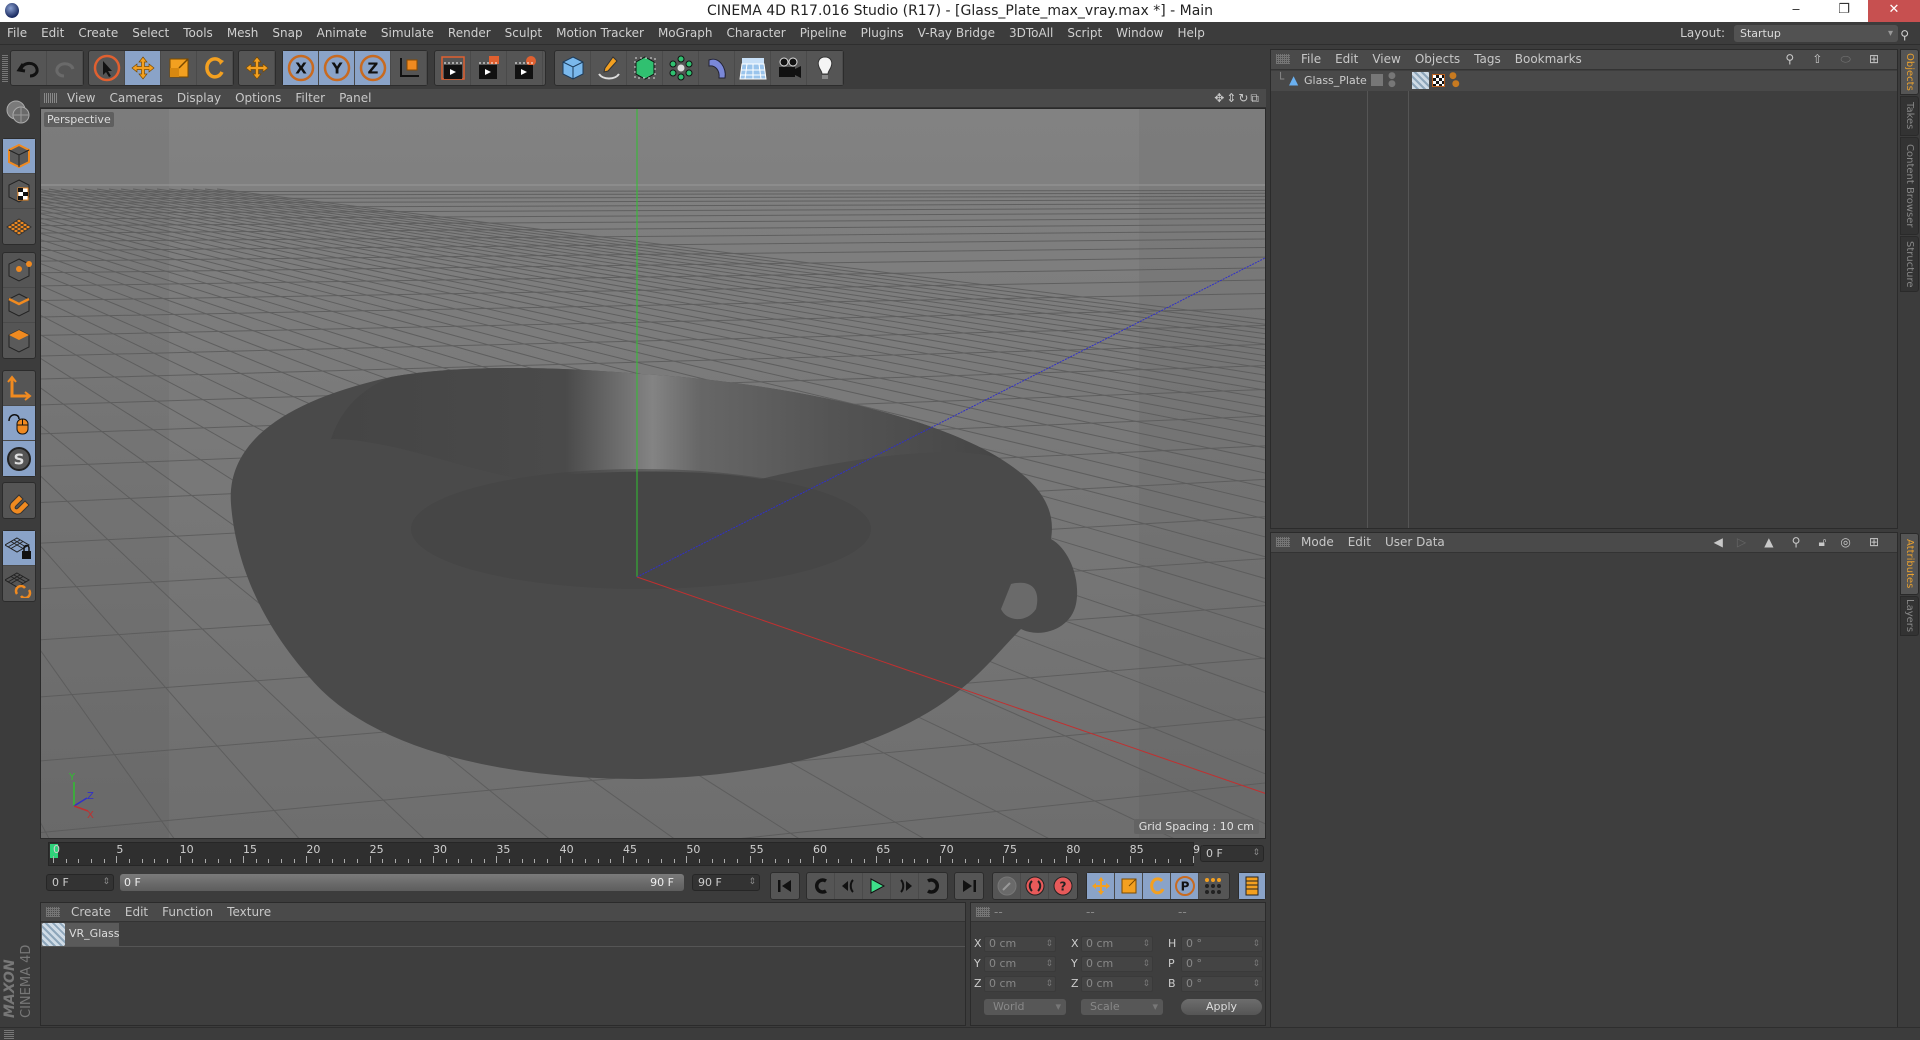  Describe the element at coordinates (199, 98) in the screenshot. I see `viewport-menu-display: Display` at that location.